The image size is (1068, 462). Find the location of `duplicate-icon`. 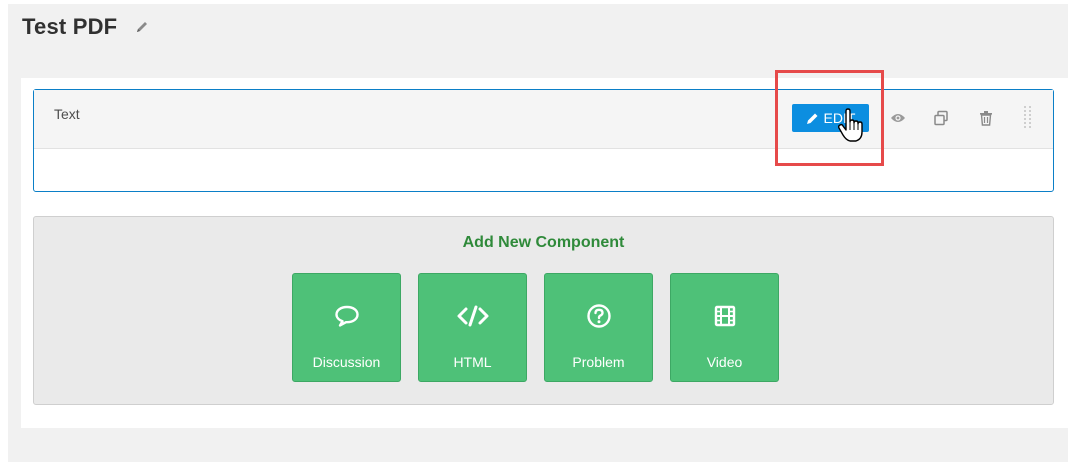

duplicate-icon is located at coordinates (941, 118).